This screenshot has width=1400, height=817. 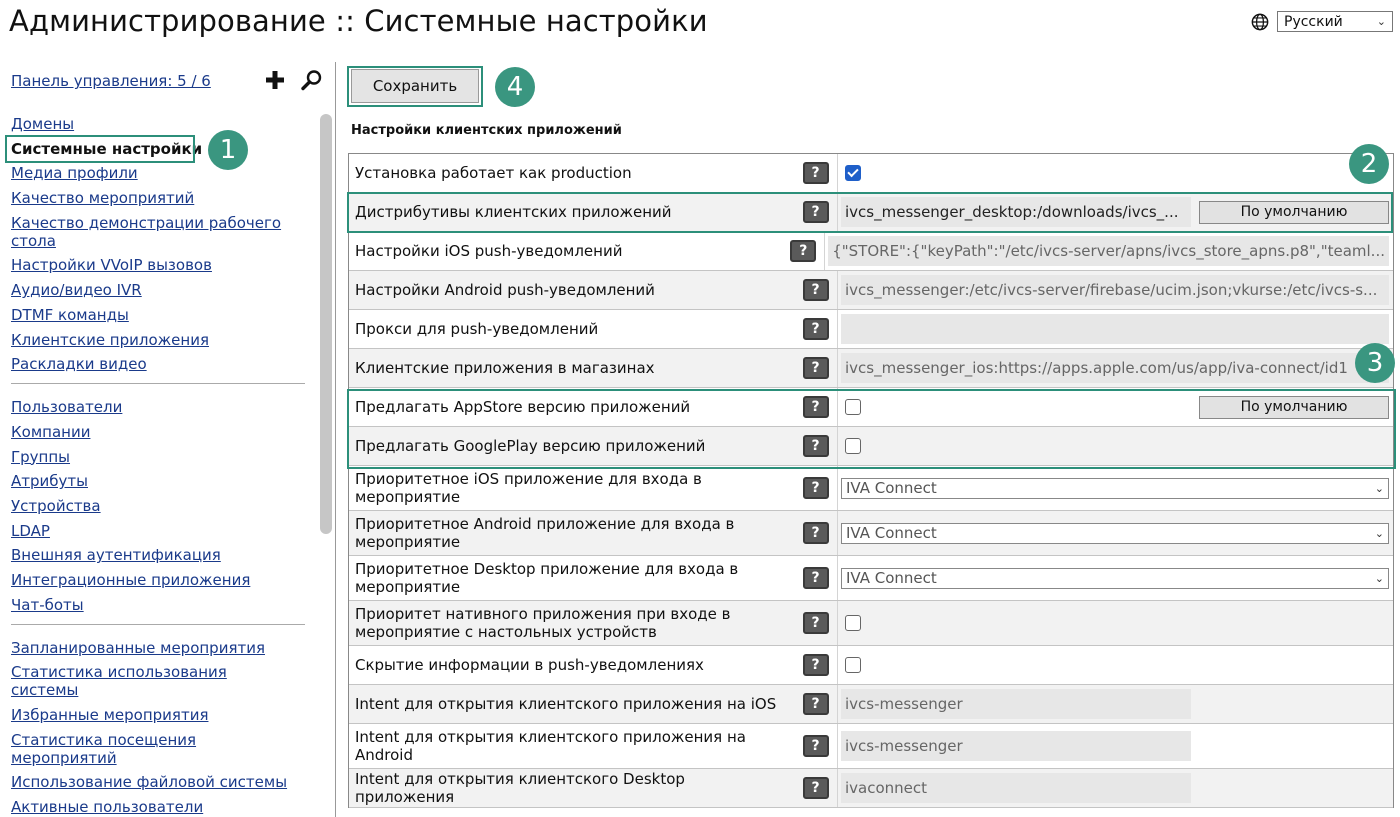 I want to click on language-select-value: Русский, so click(x=1313, y=21).